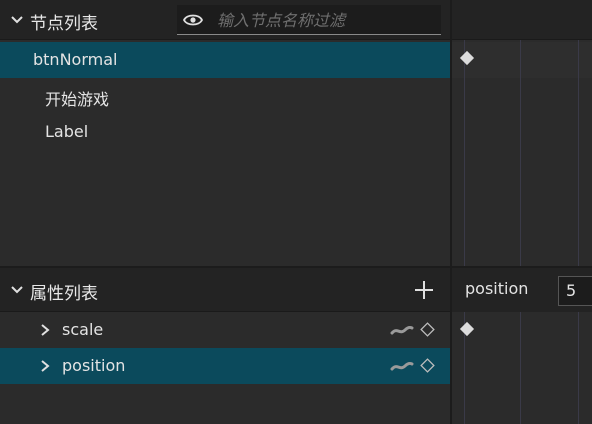 The height and width of the screenshot is (424, 592). What do you see at coordinates (327, 20) in the screenshot?
I see `node-filter-input` at bounding box center [327, 20].